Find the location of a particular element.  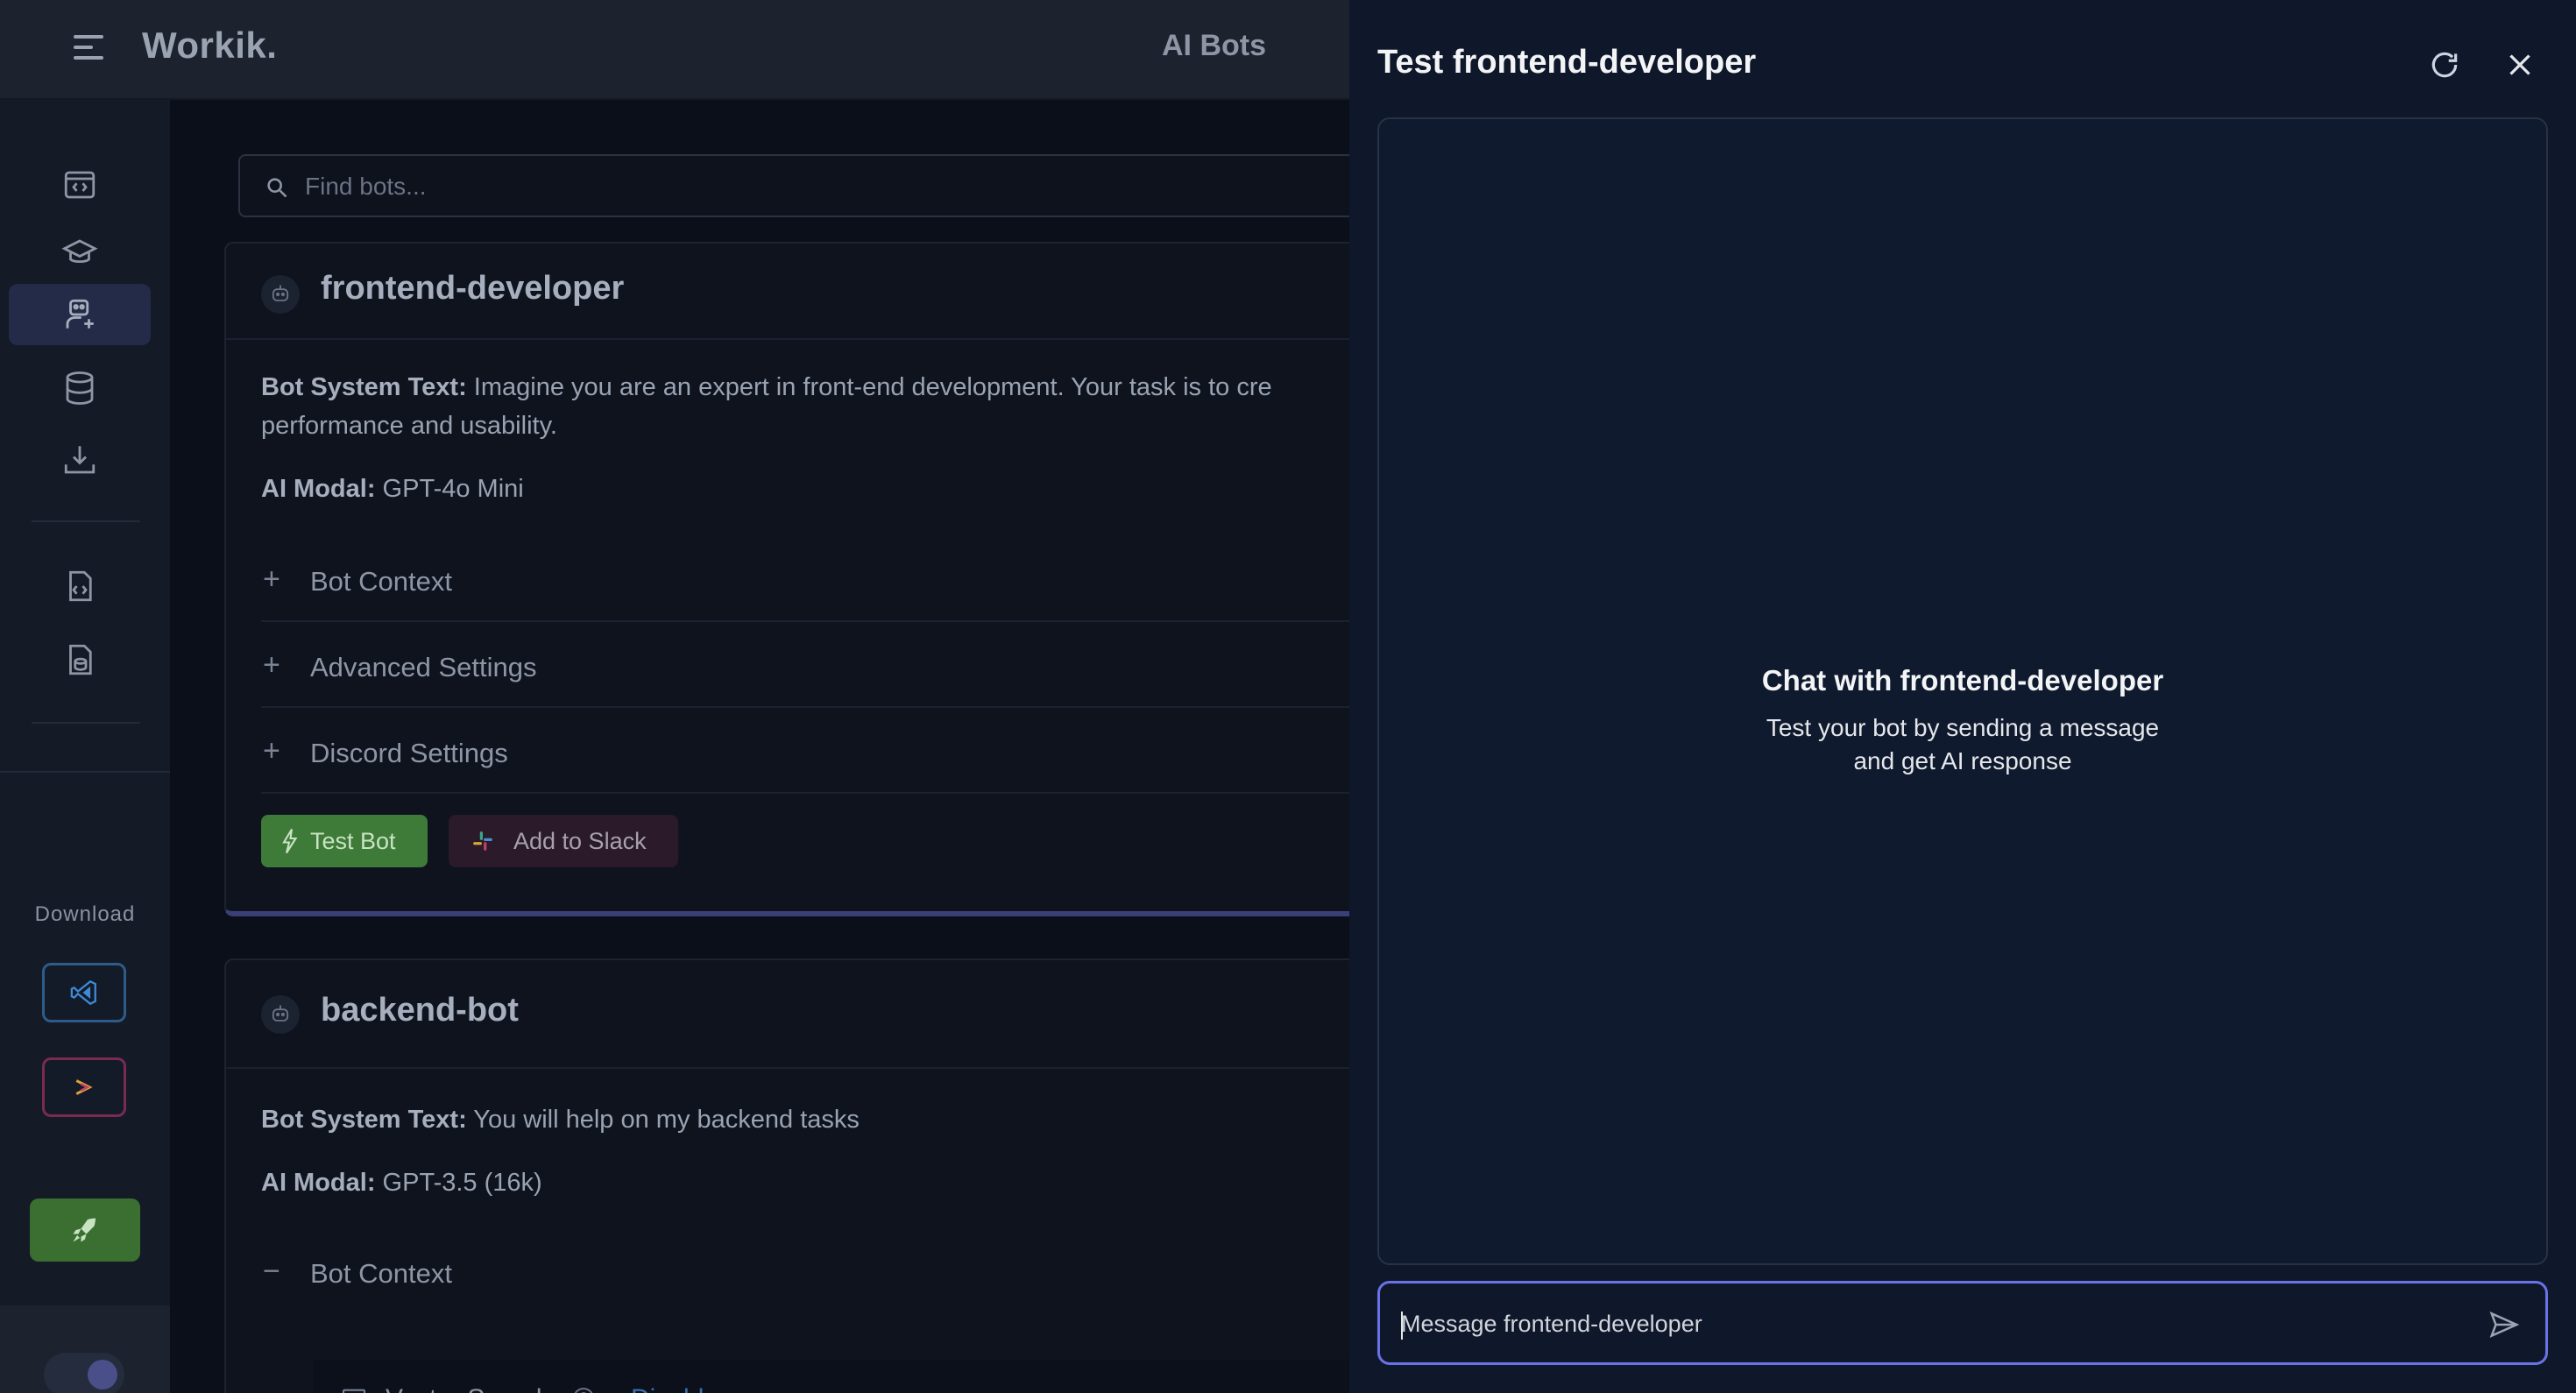

send-icon is located at coordinates (2504, 1325).